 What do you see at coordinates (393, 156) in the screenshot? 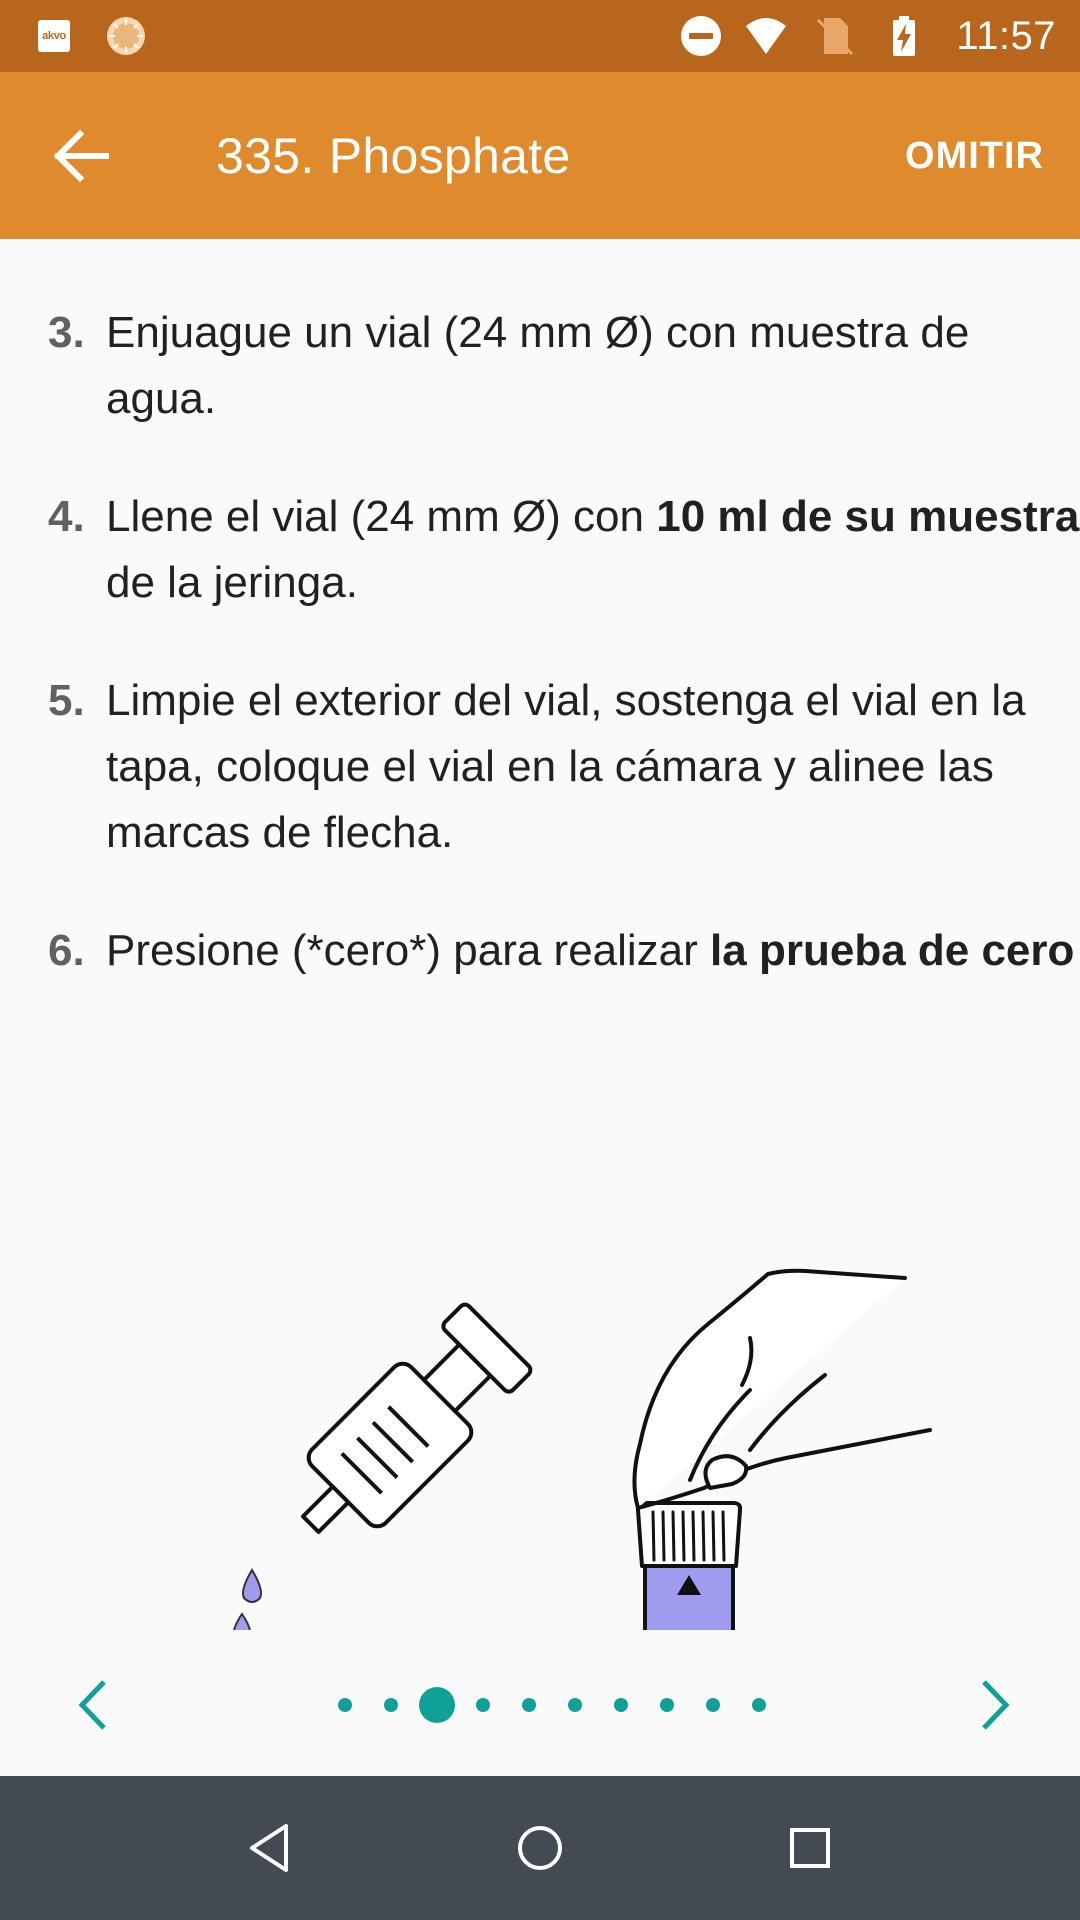
I see `page-title: 335. Phosphate` at bounding box center [393, 156].